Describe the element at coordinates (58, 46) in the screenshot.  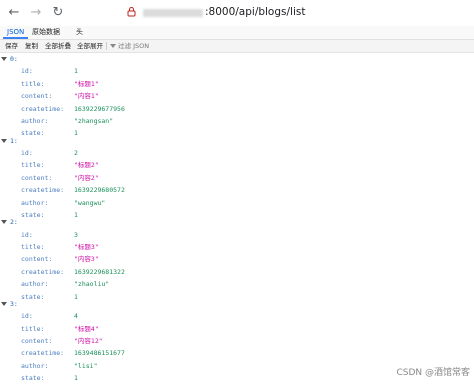
I see `collapse-all-button: 全部折叠` at that location.